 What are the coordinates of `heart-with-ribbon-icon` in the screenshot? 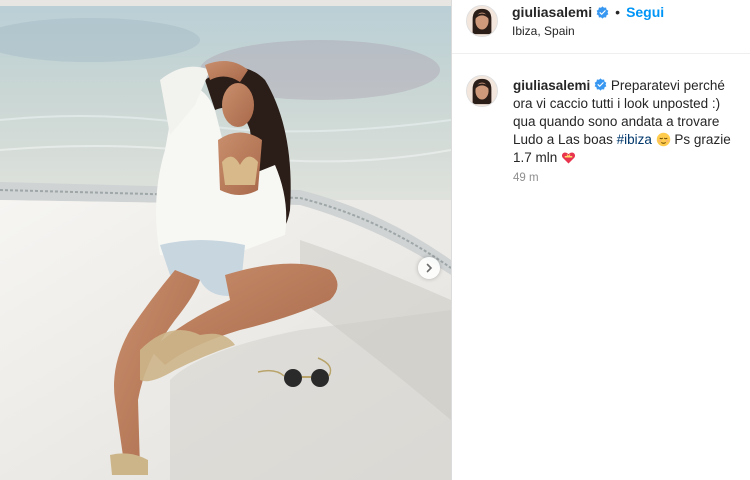 It's located at (568, 158).